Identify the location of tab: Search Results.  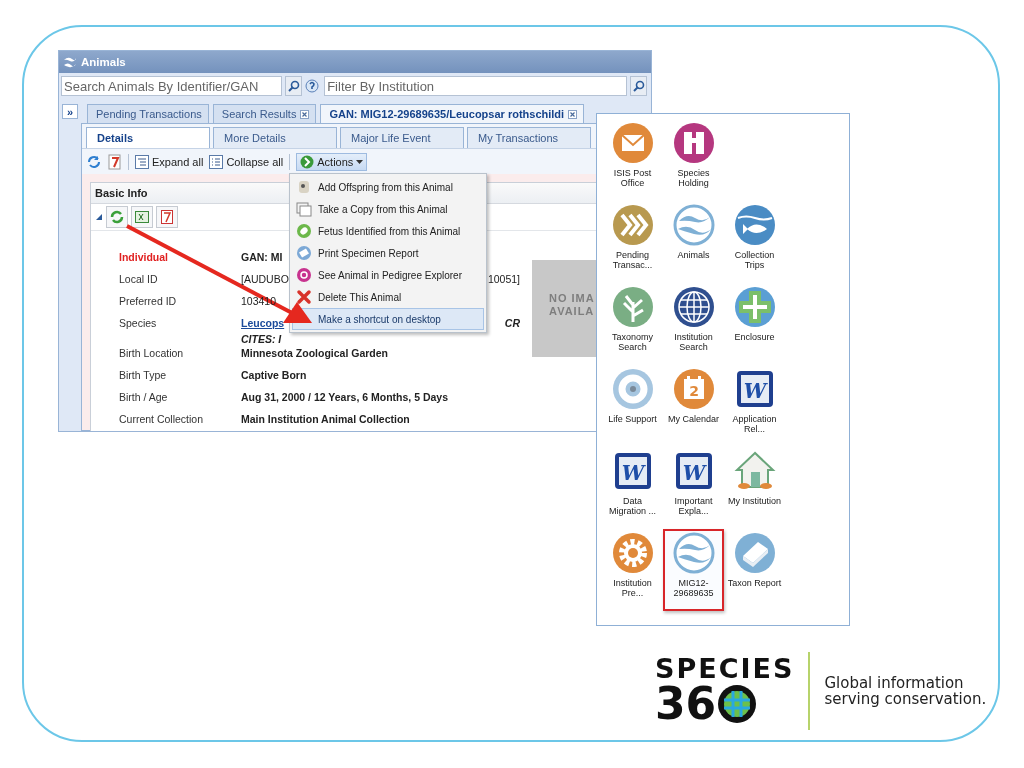
(264, 113).